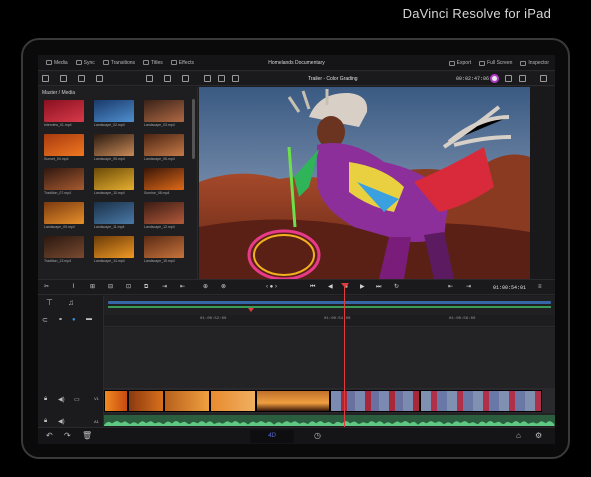 Image resolution: width=591 pixels, height=477 pixels. What do you see at coordinates (64, 182) in the screenshot?
I see `media-clip: Tradition_07.mp4` at bounding box center [64, 182].